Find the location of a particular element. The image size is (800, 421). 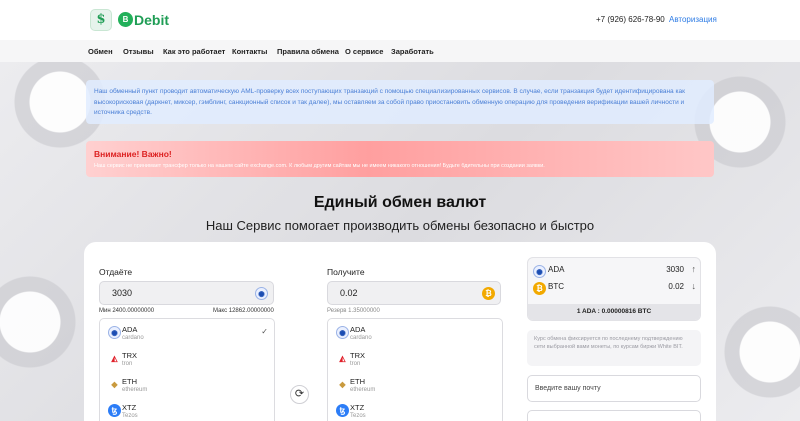

nav-item-earn: Заработать is located at coordinates (412, 51).